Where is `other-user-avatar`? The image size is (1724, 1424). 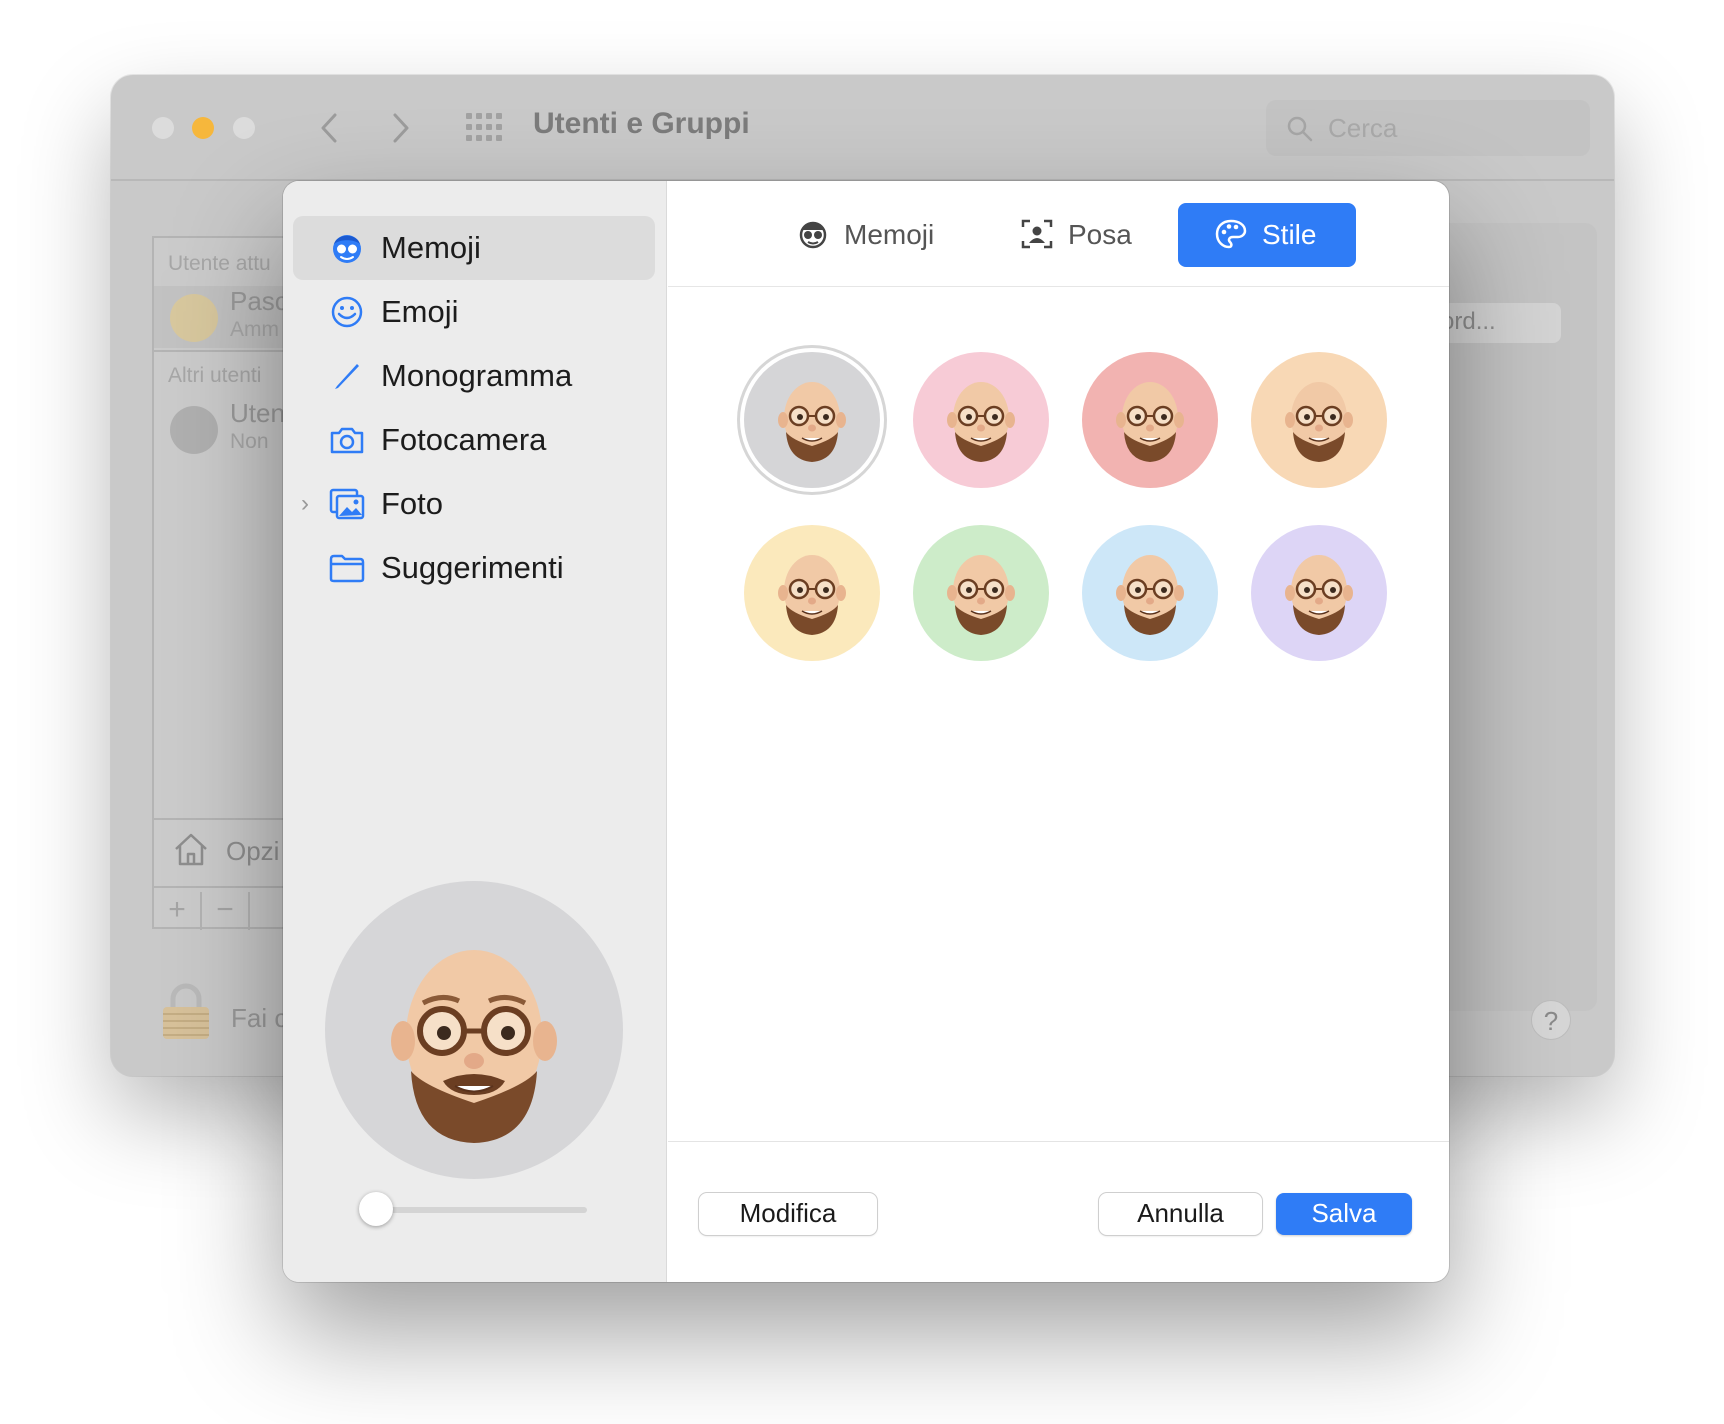 other-user-avatar is located at coordinates (194, 430).